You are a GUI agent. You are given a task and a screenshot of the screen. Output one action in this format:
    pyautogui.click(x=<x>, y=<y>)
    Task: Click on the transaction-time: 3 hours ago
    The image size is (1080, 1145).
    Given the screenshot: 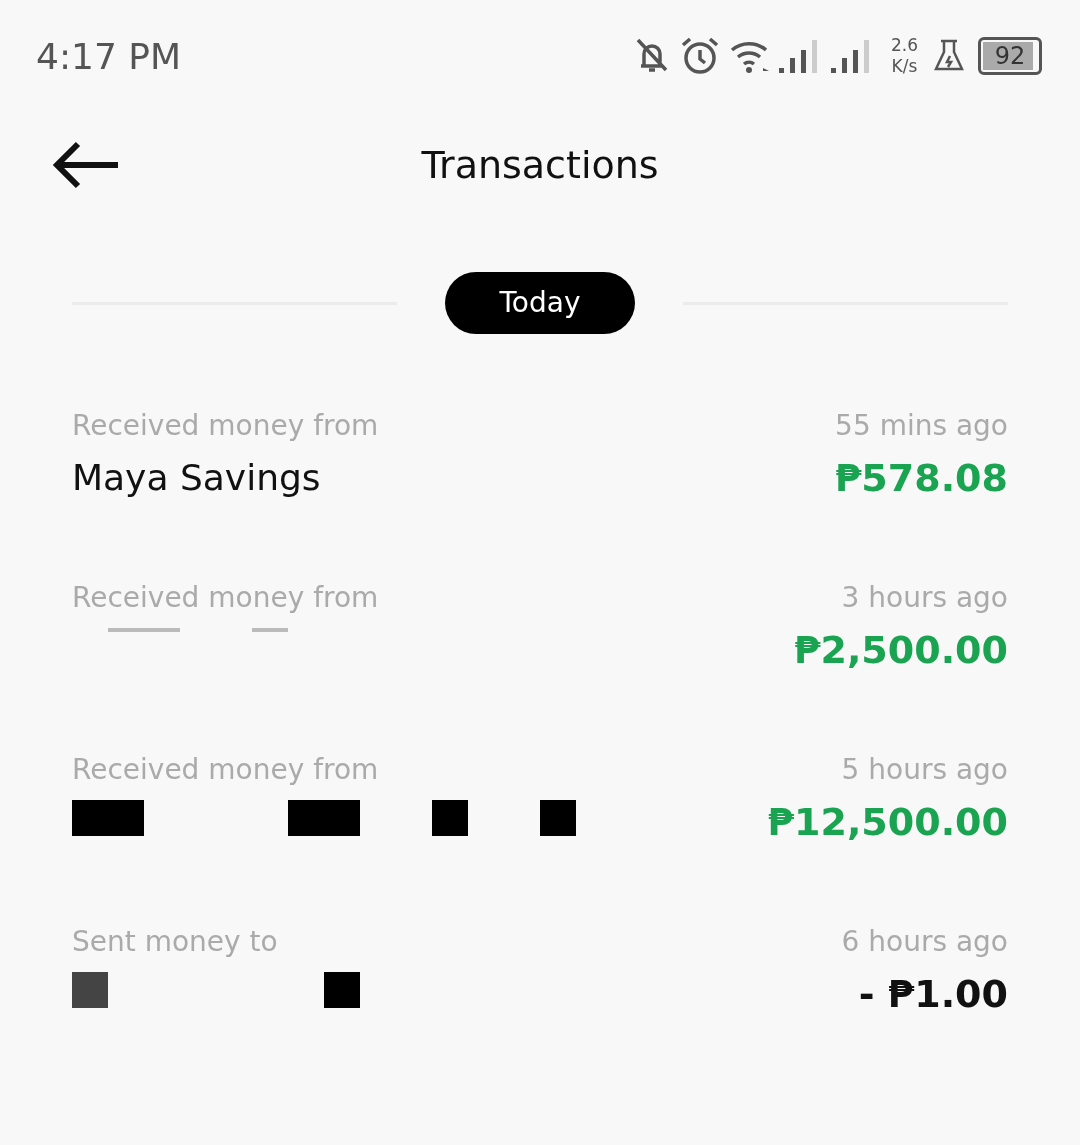 What is the action you would take?
    pyautogui.click(x=924, y=598)
    